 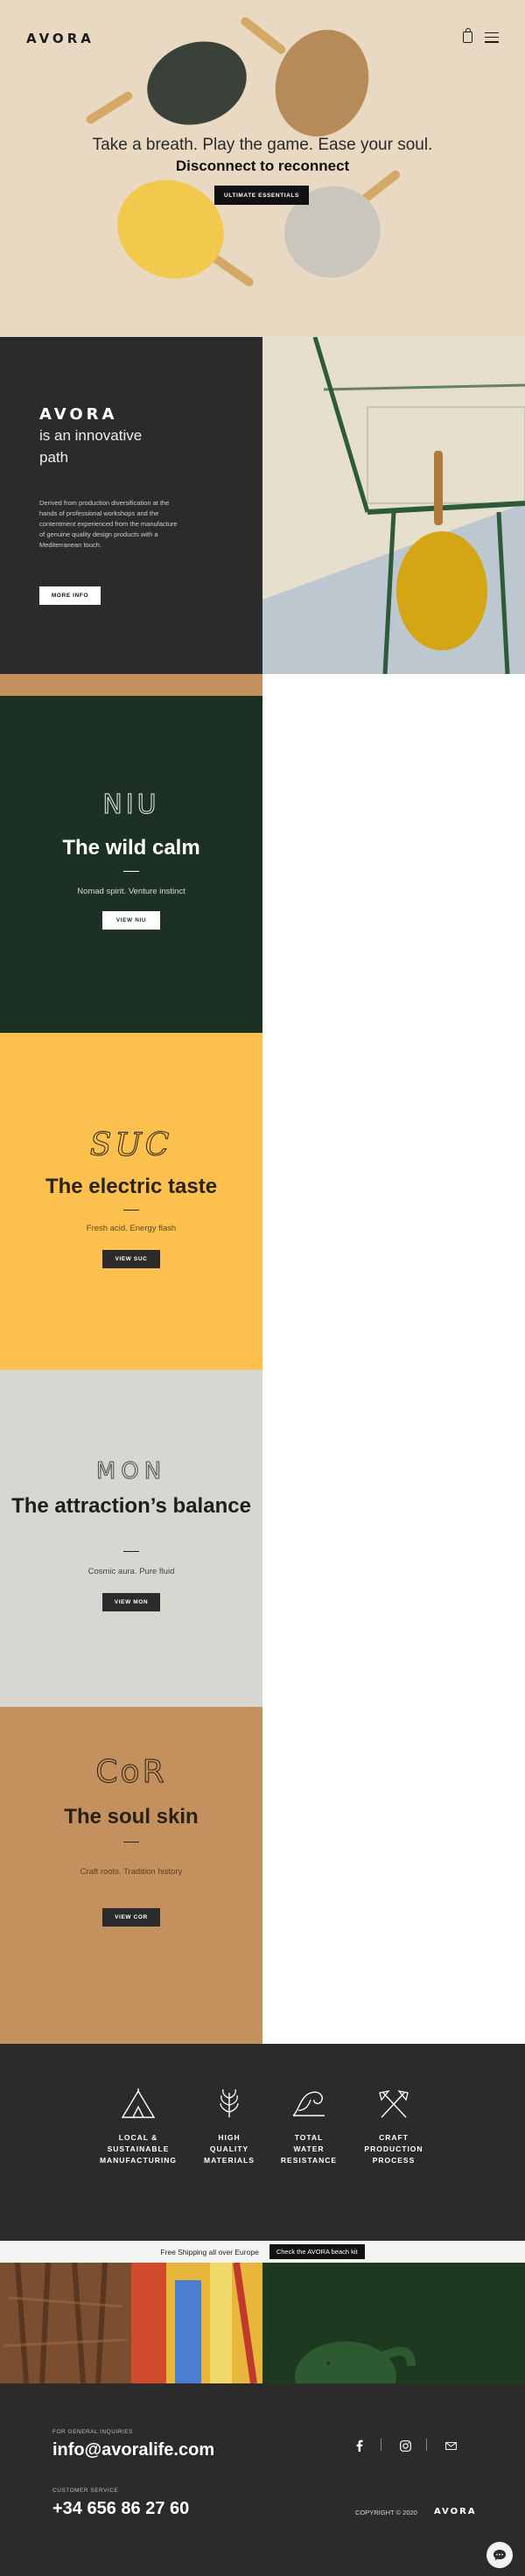 What do you see at coordinates (309, 2127) in the screenshot?
I see `feature-water: TOTAL WATER RESISTANCE` at bounding box center [309, 2127].